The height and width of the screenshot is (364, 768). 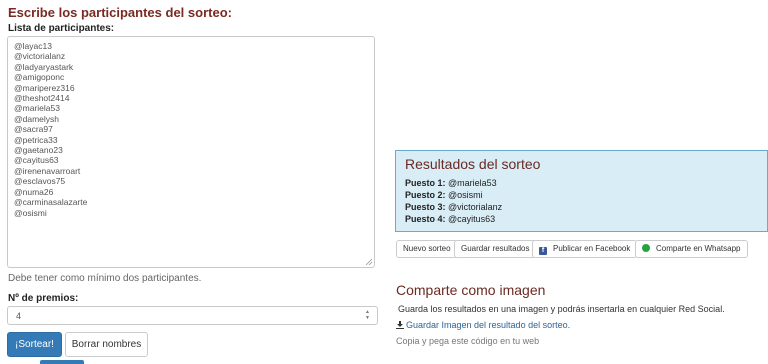 I want to click on share-title: Comparte como imagen, so click(x=471, y=290).